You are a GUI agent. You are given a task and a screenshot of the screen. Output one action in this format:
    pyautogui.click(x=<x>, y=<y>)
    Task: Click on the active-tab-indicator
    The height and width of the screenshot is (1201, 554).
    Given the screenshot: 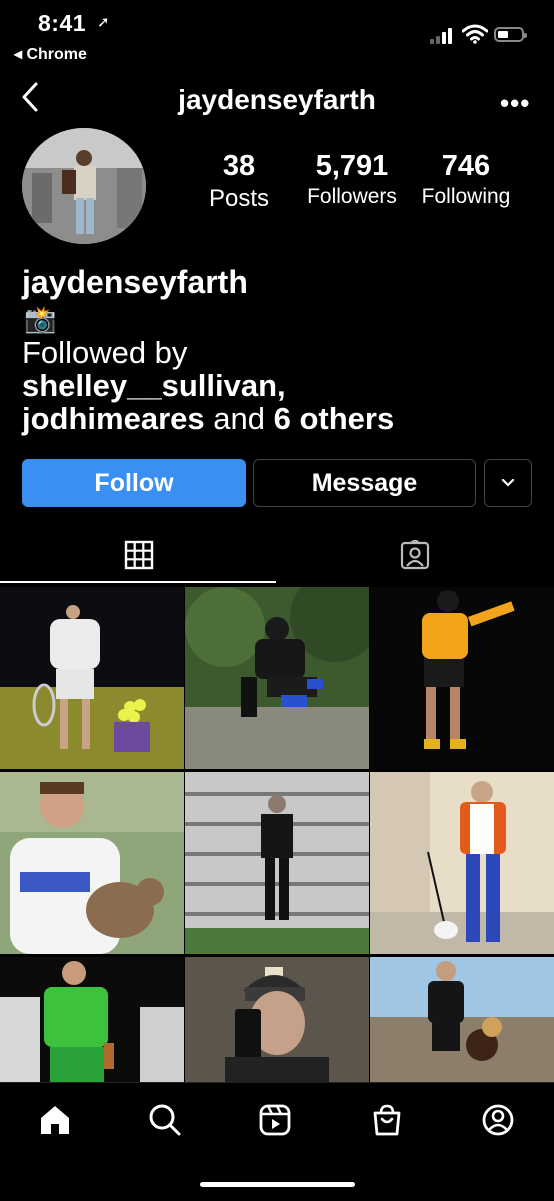 What is the action you would take?
    pyautogui.click(x=138, y=582)
    